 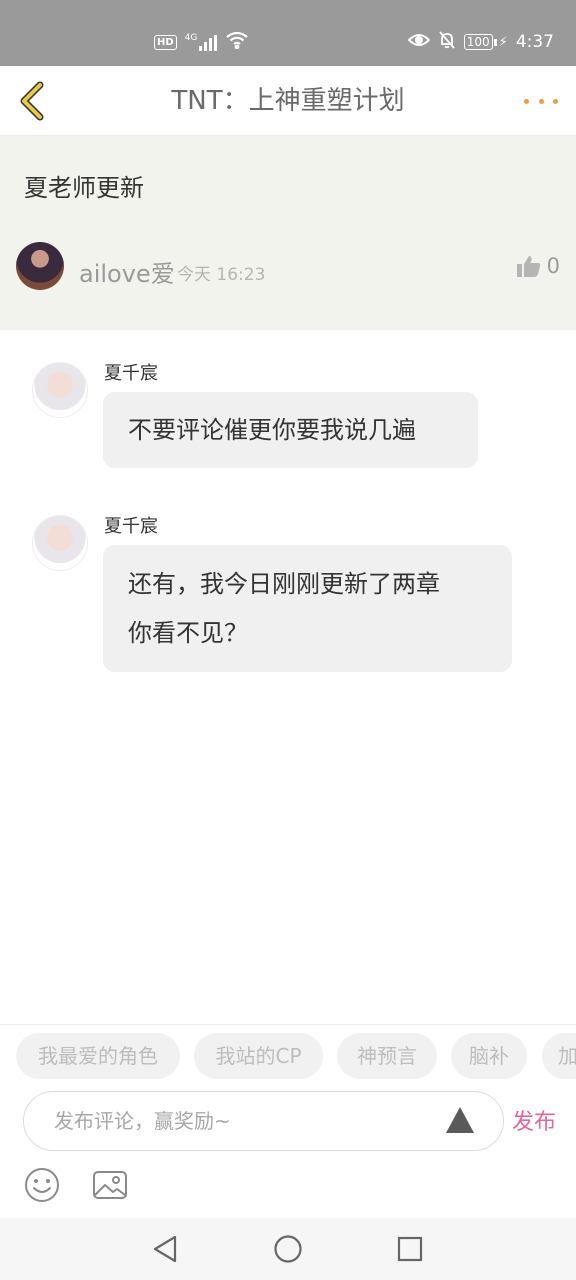 I want to click on status-left: HD 4G, so click(x=201, y=42).